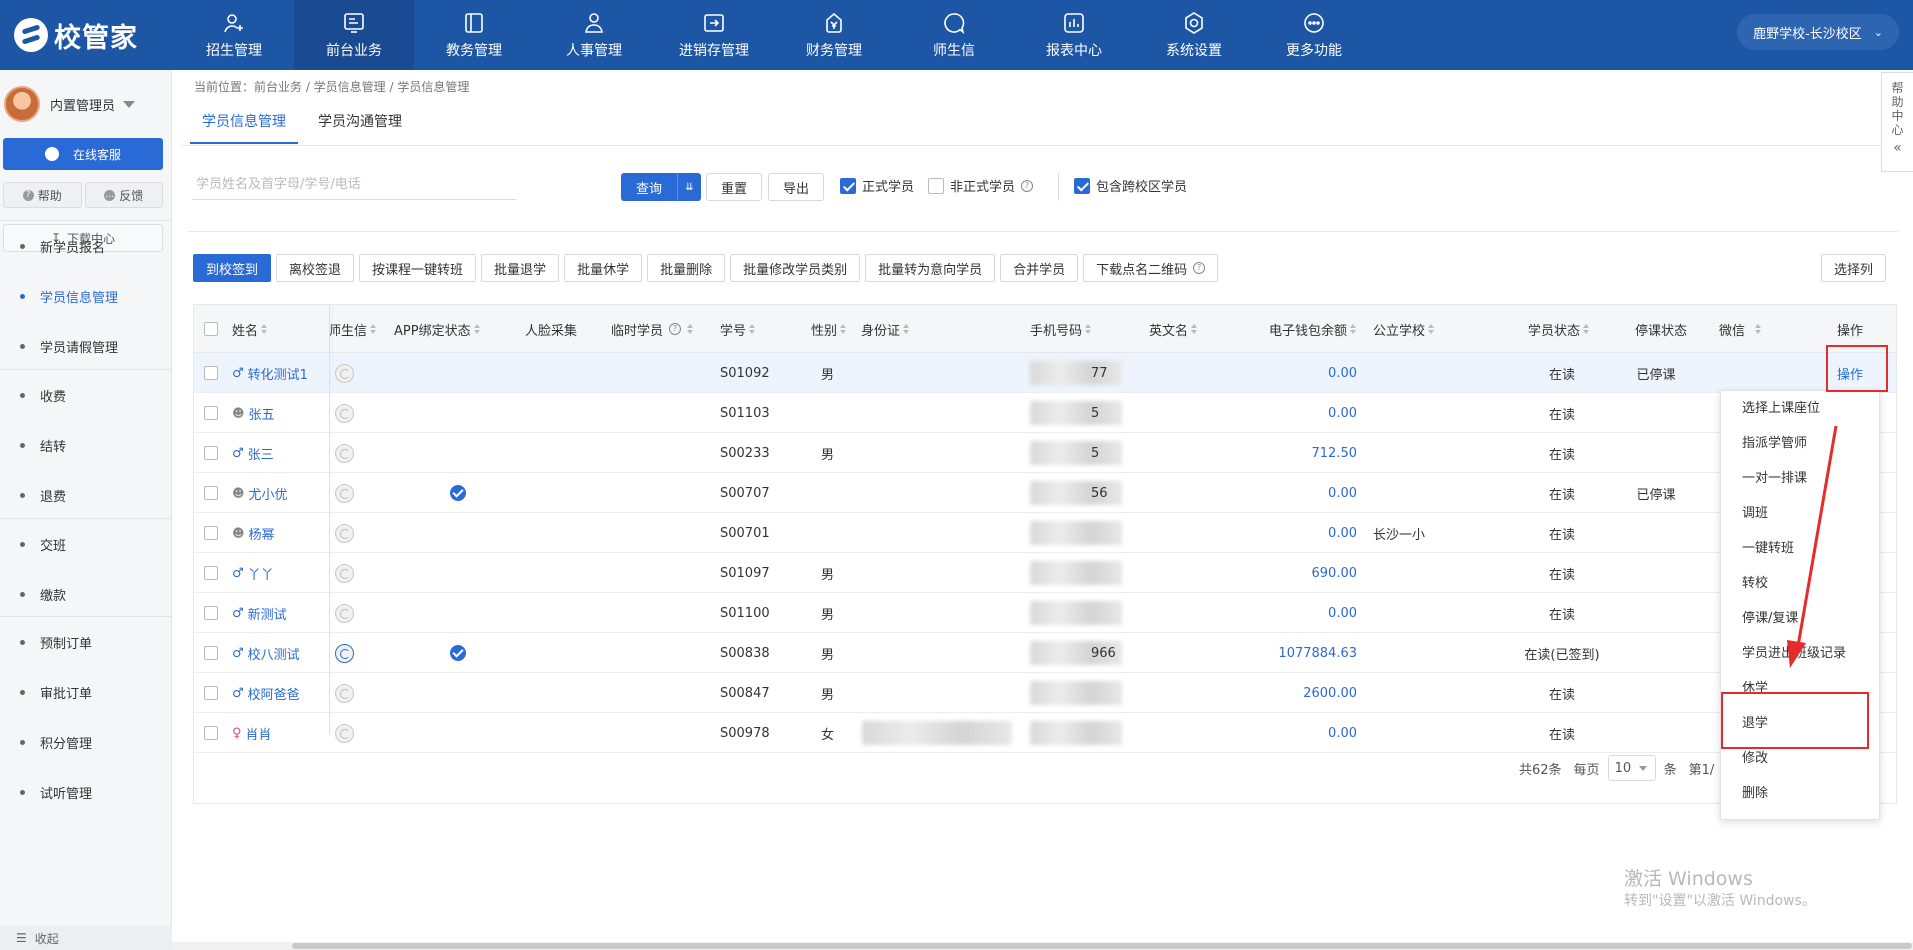  I want to click on table-row: ♂ 丫丫 S01097 男 690.00 在读, so click(1045, 573).